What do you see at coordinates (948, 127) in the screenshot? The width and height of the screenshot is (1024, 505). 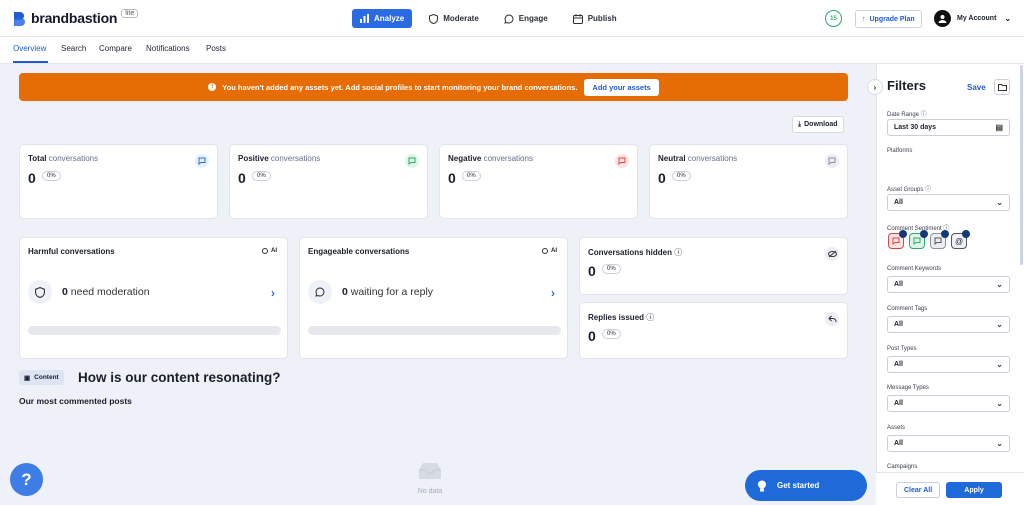 I see `date-range-select: Last 30 days ▤` at bounding box center [948, 127].